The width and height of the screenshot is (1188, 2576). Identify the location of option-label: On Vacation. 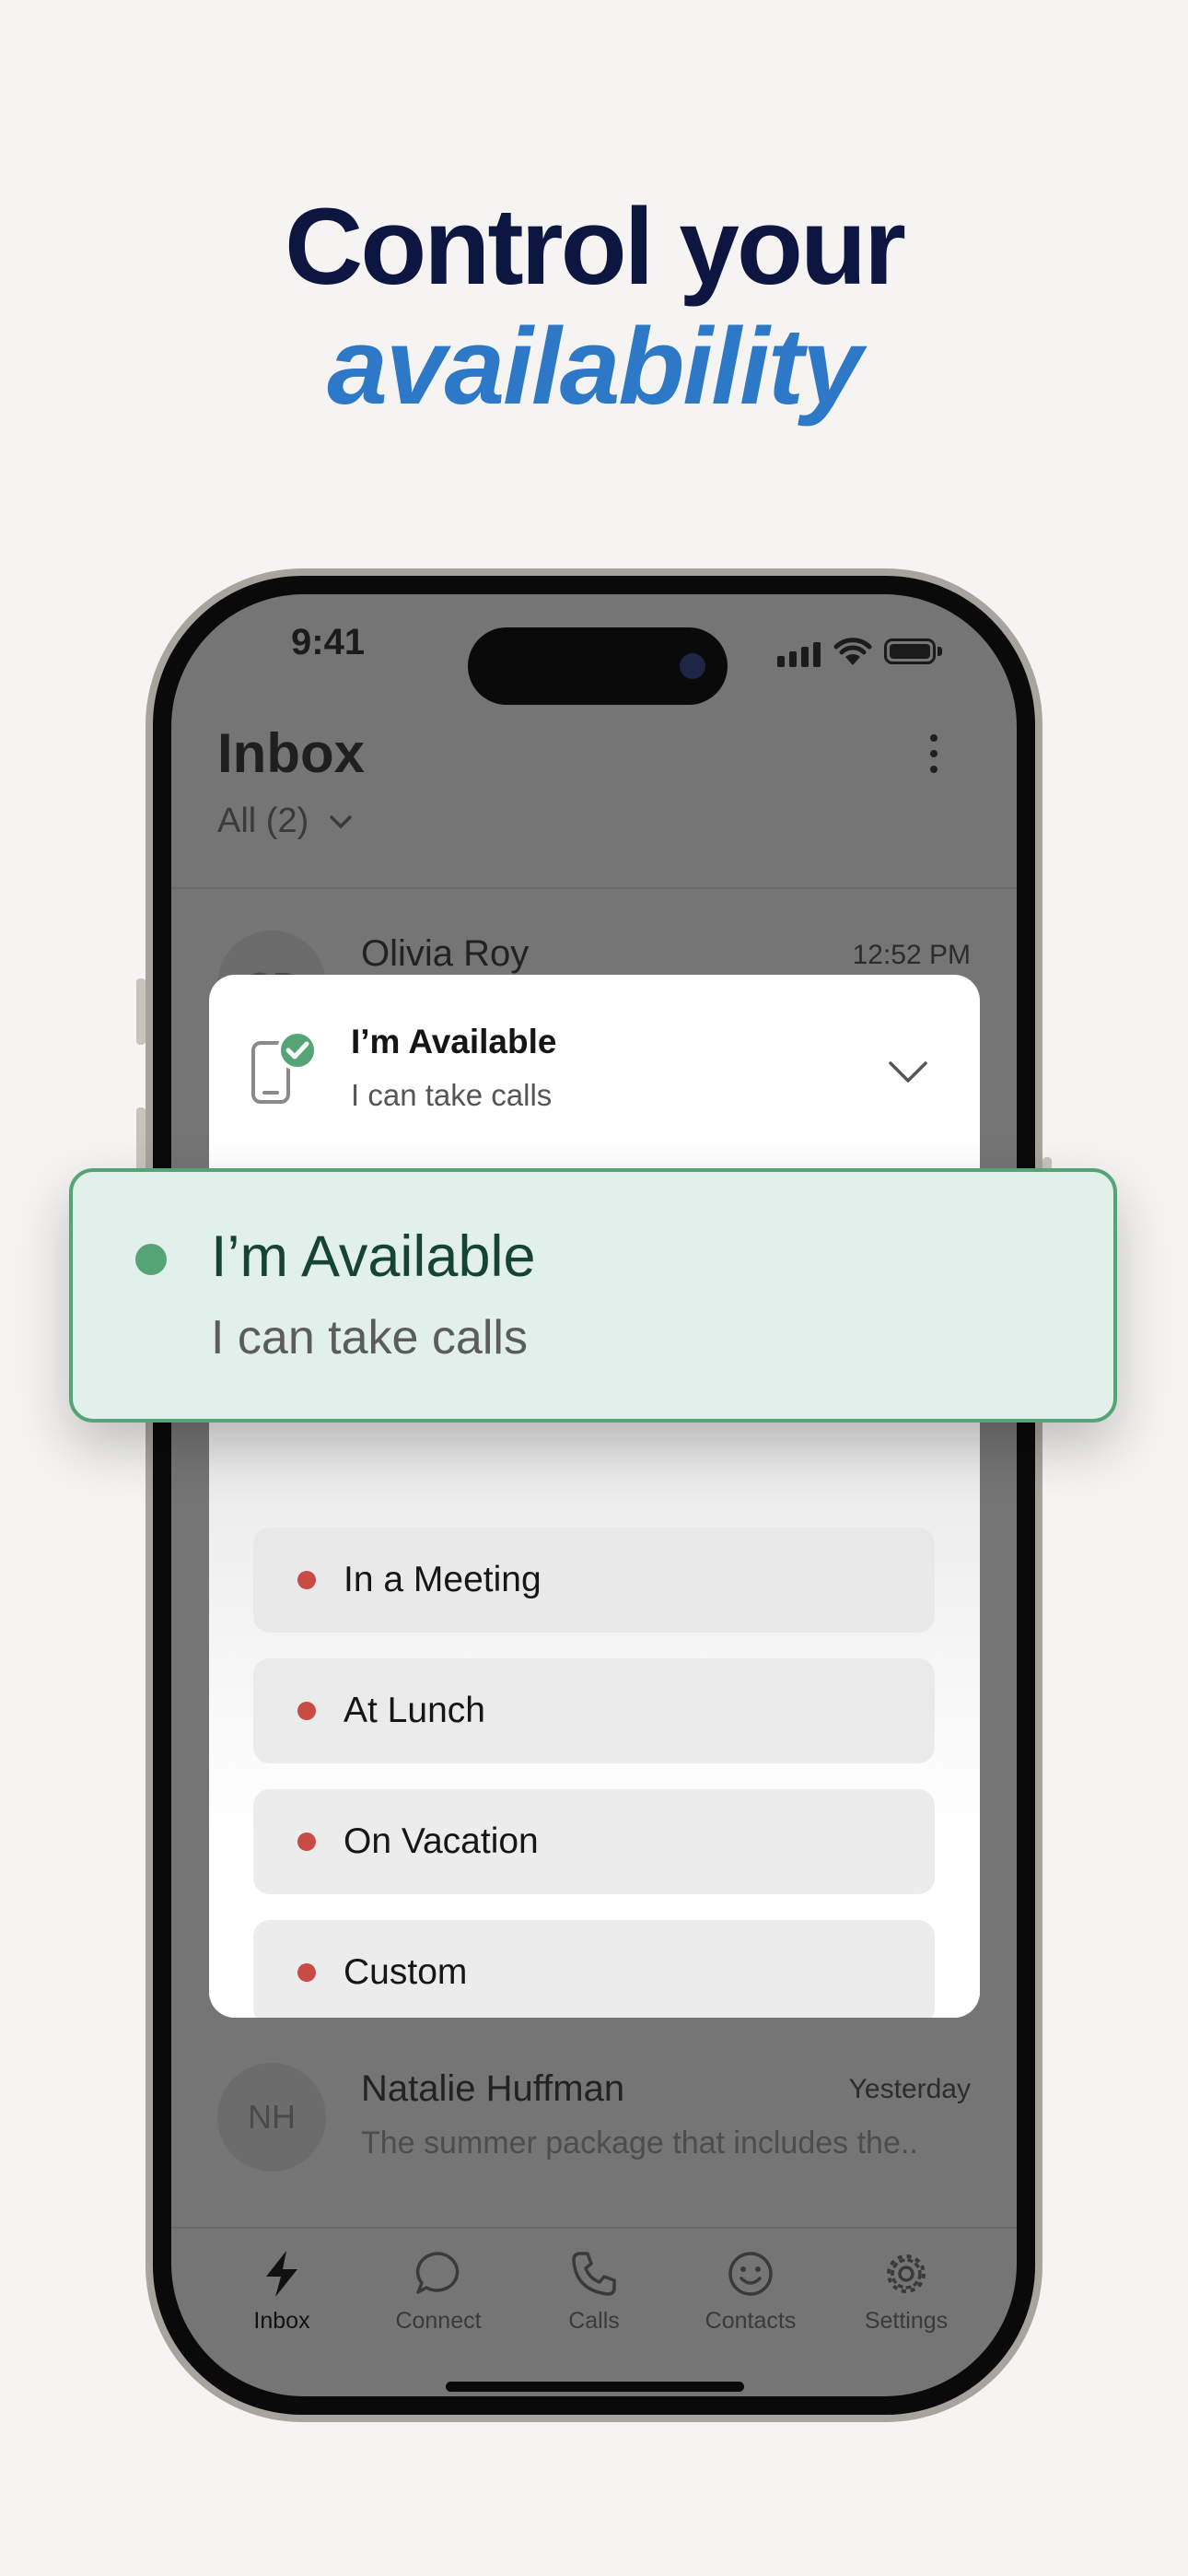
(441, 1841).